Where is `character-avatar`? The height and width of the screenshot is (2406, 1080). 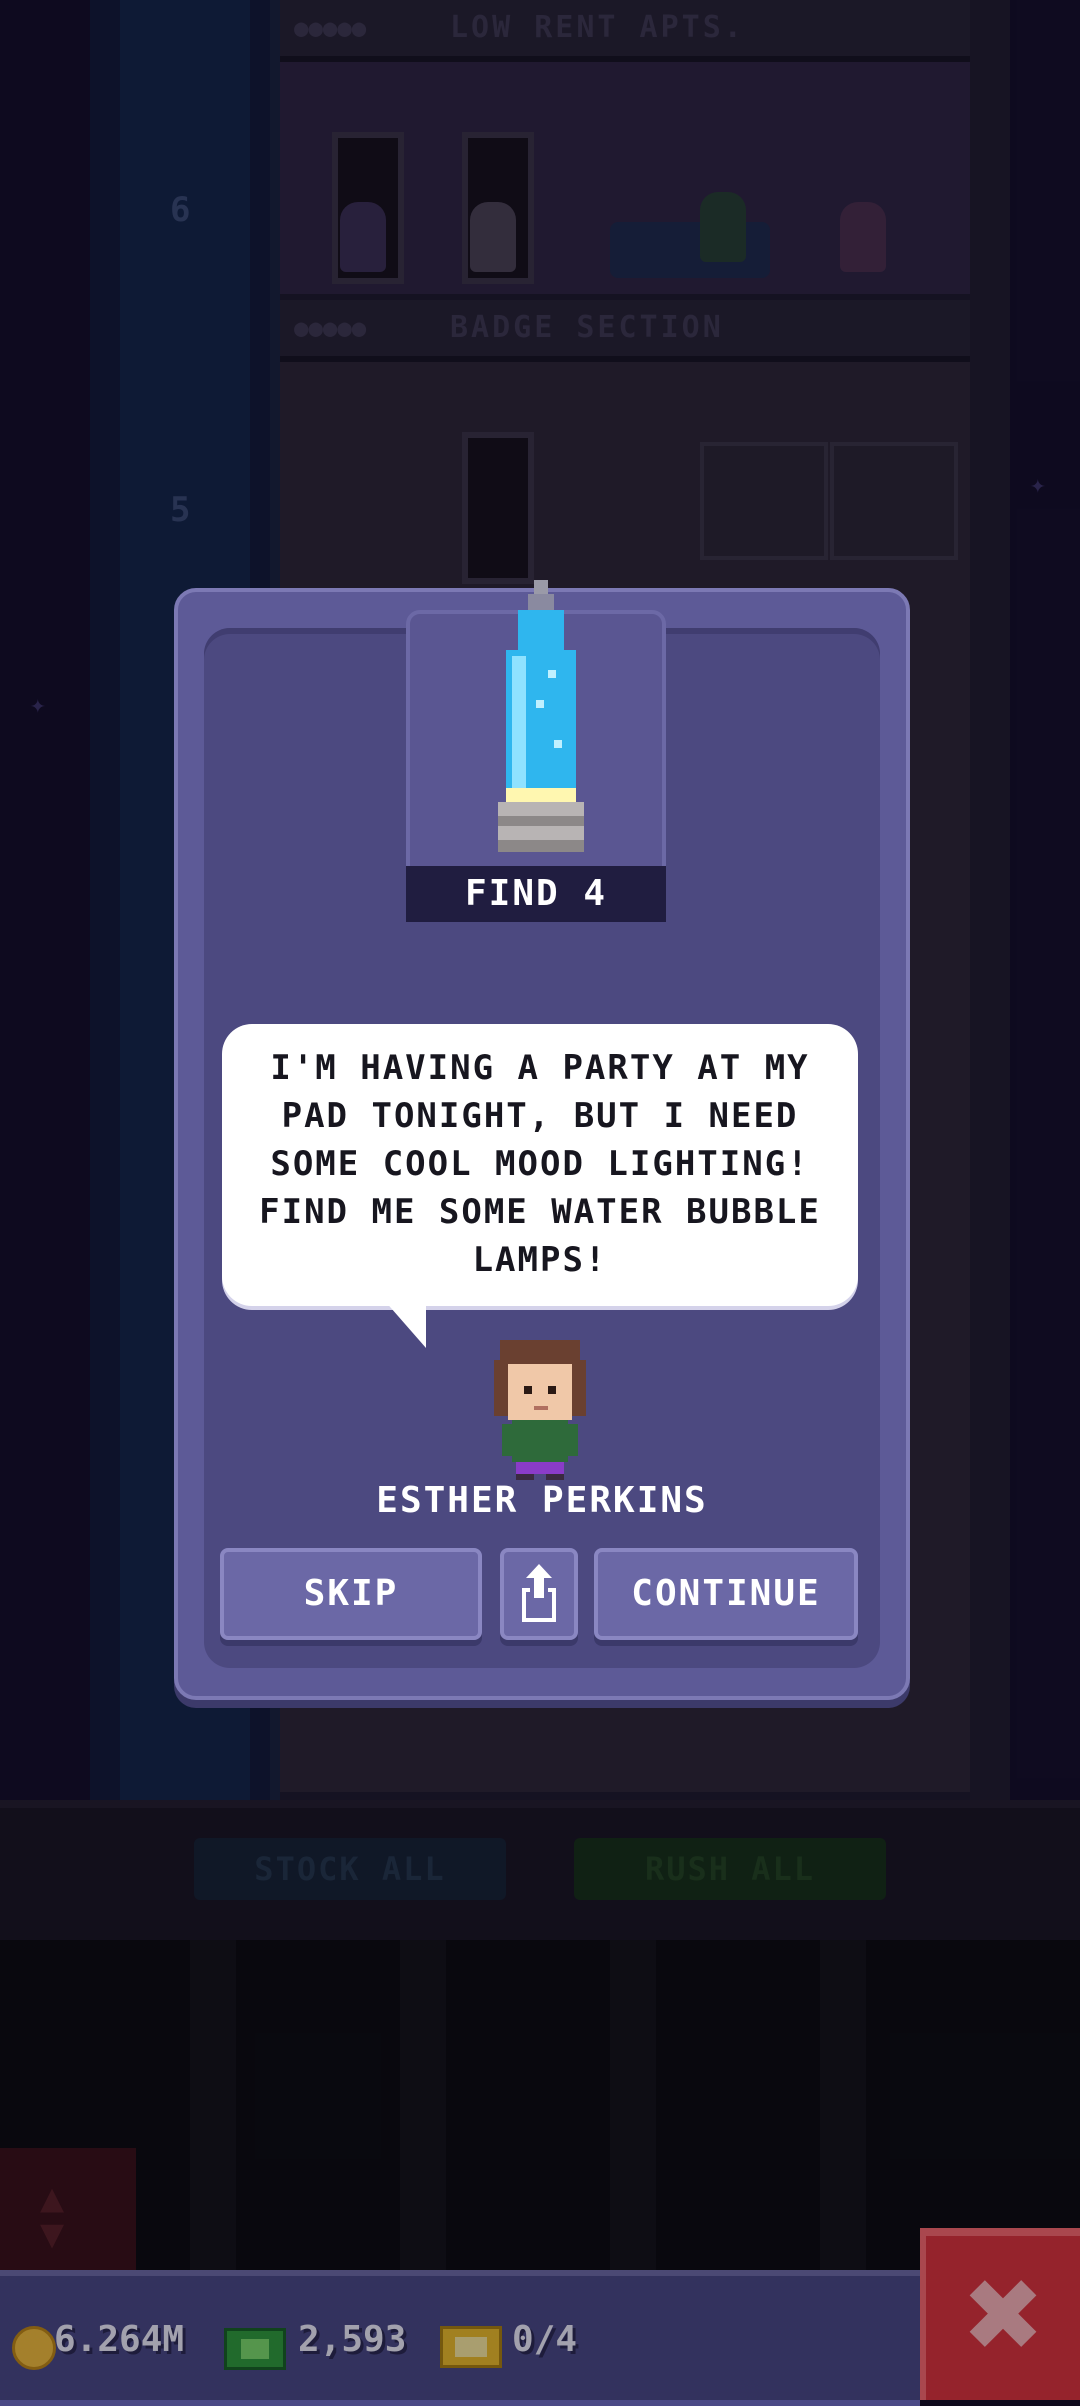 character-avatar is located at coordinates (540, 1410).